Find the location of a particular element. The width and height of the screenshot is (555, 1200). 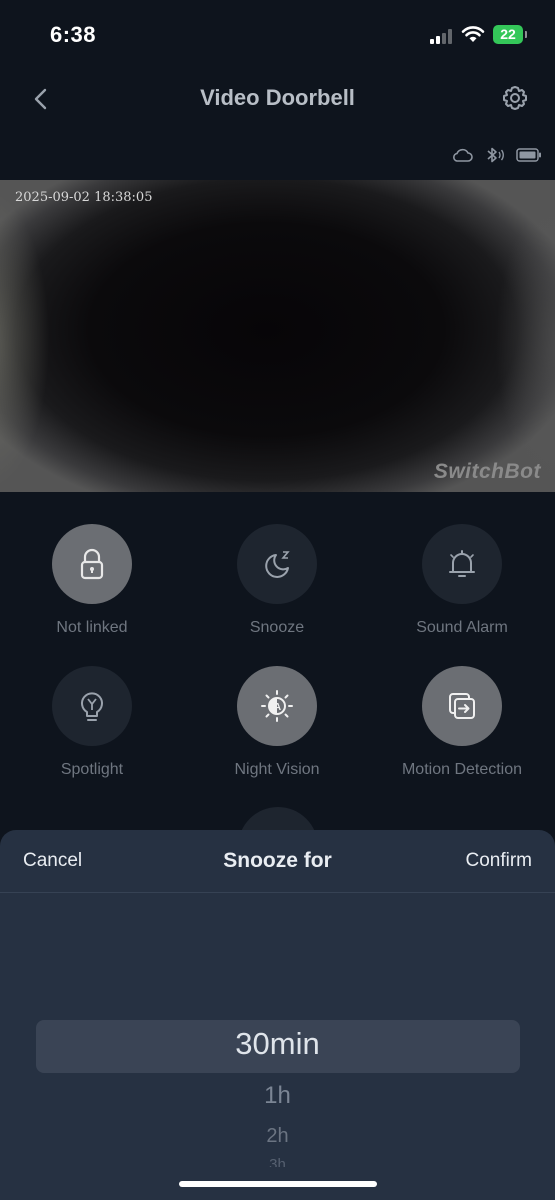

confirm-button: Confirm is located at coordinates (498, 861).